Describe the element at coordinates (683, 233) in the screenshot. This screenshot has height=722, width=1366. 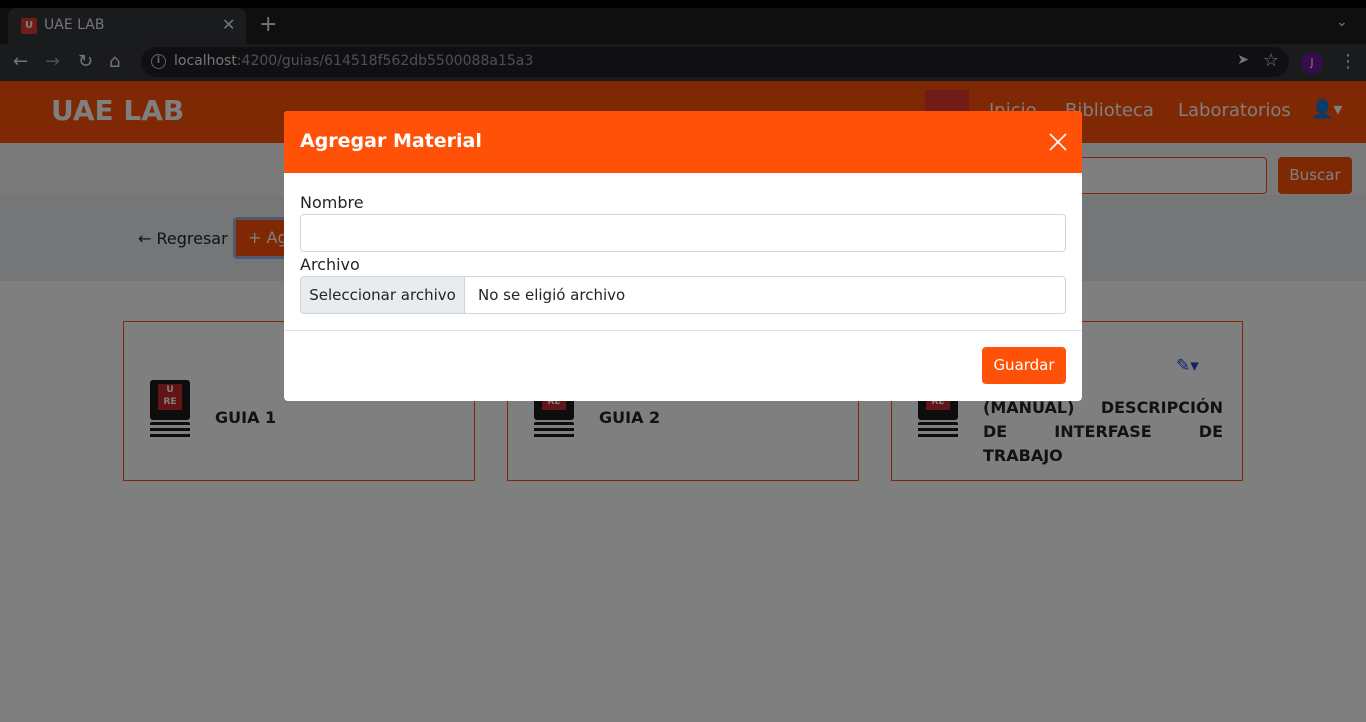
I see `name-input` at that location.